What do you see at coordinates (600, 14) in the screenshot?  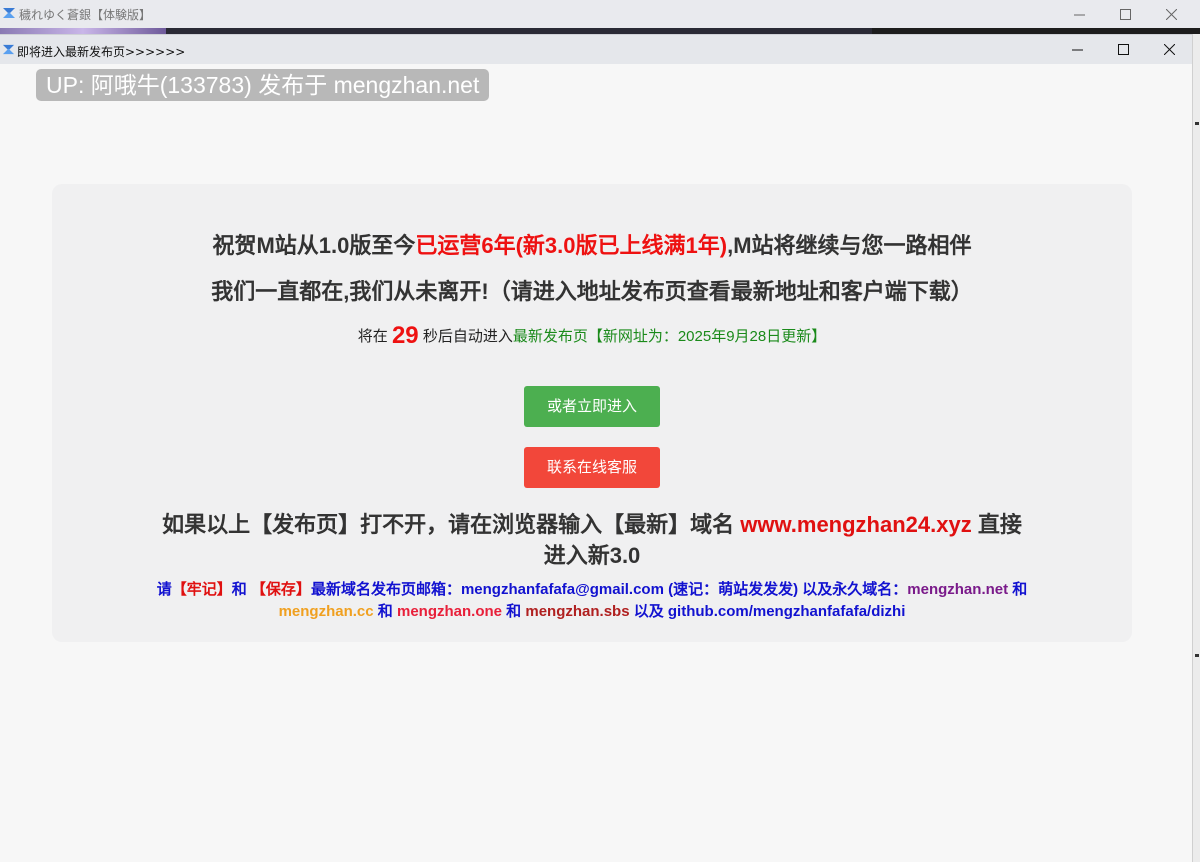 I see `outer-window-titlebar: 穢れゆく蒼銀【体験版】` at bounding box center [600, 14].